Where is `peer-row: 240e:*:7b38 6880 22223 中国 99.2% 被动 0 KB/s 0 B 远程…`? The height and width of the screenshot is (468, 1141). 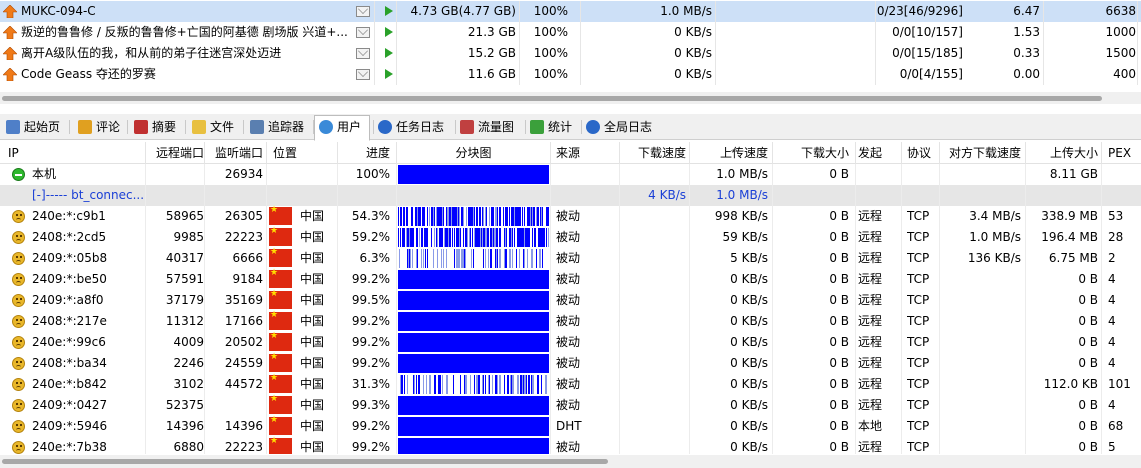
peer-row: 240e:*:7b38 6880 22223 中国 99.2% 被动 0 KB/s 0 B 远程… is located at coordinates (570, 445).